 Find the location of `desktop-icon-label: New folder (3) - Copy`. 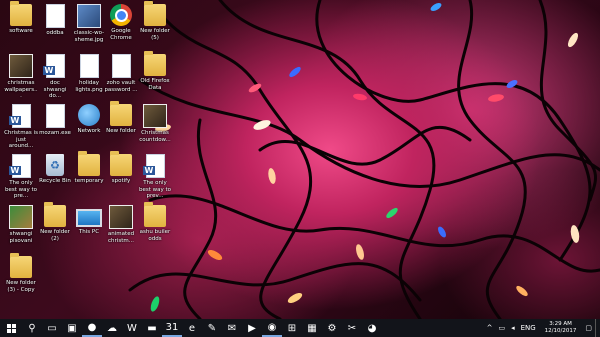

desktop-icon-label: New folder (3) - Copy is located at coordinates (21, 286).